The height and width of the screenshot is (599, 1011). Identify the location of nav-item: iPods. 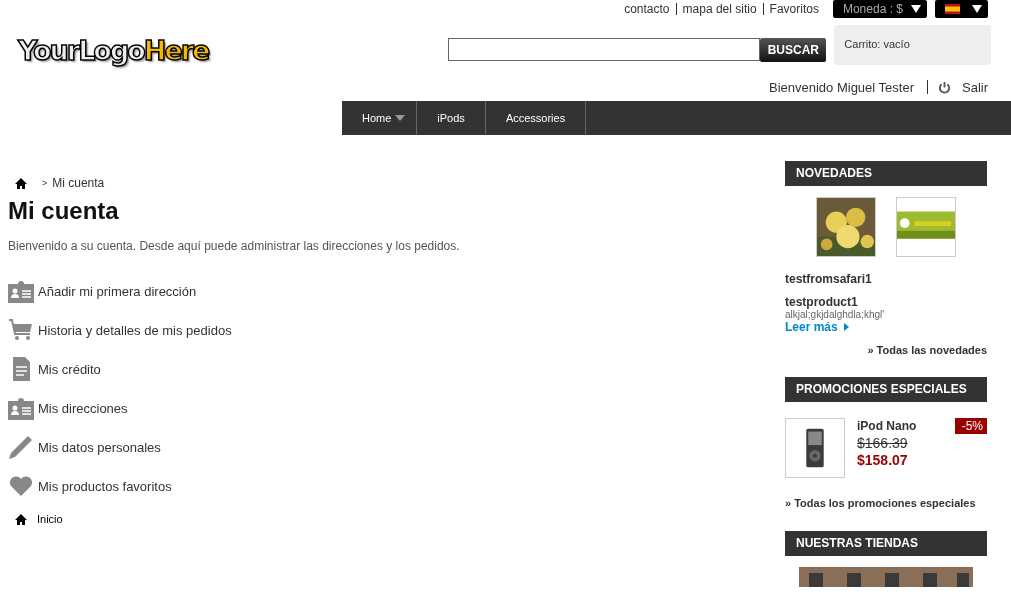
(451, 118).